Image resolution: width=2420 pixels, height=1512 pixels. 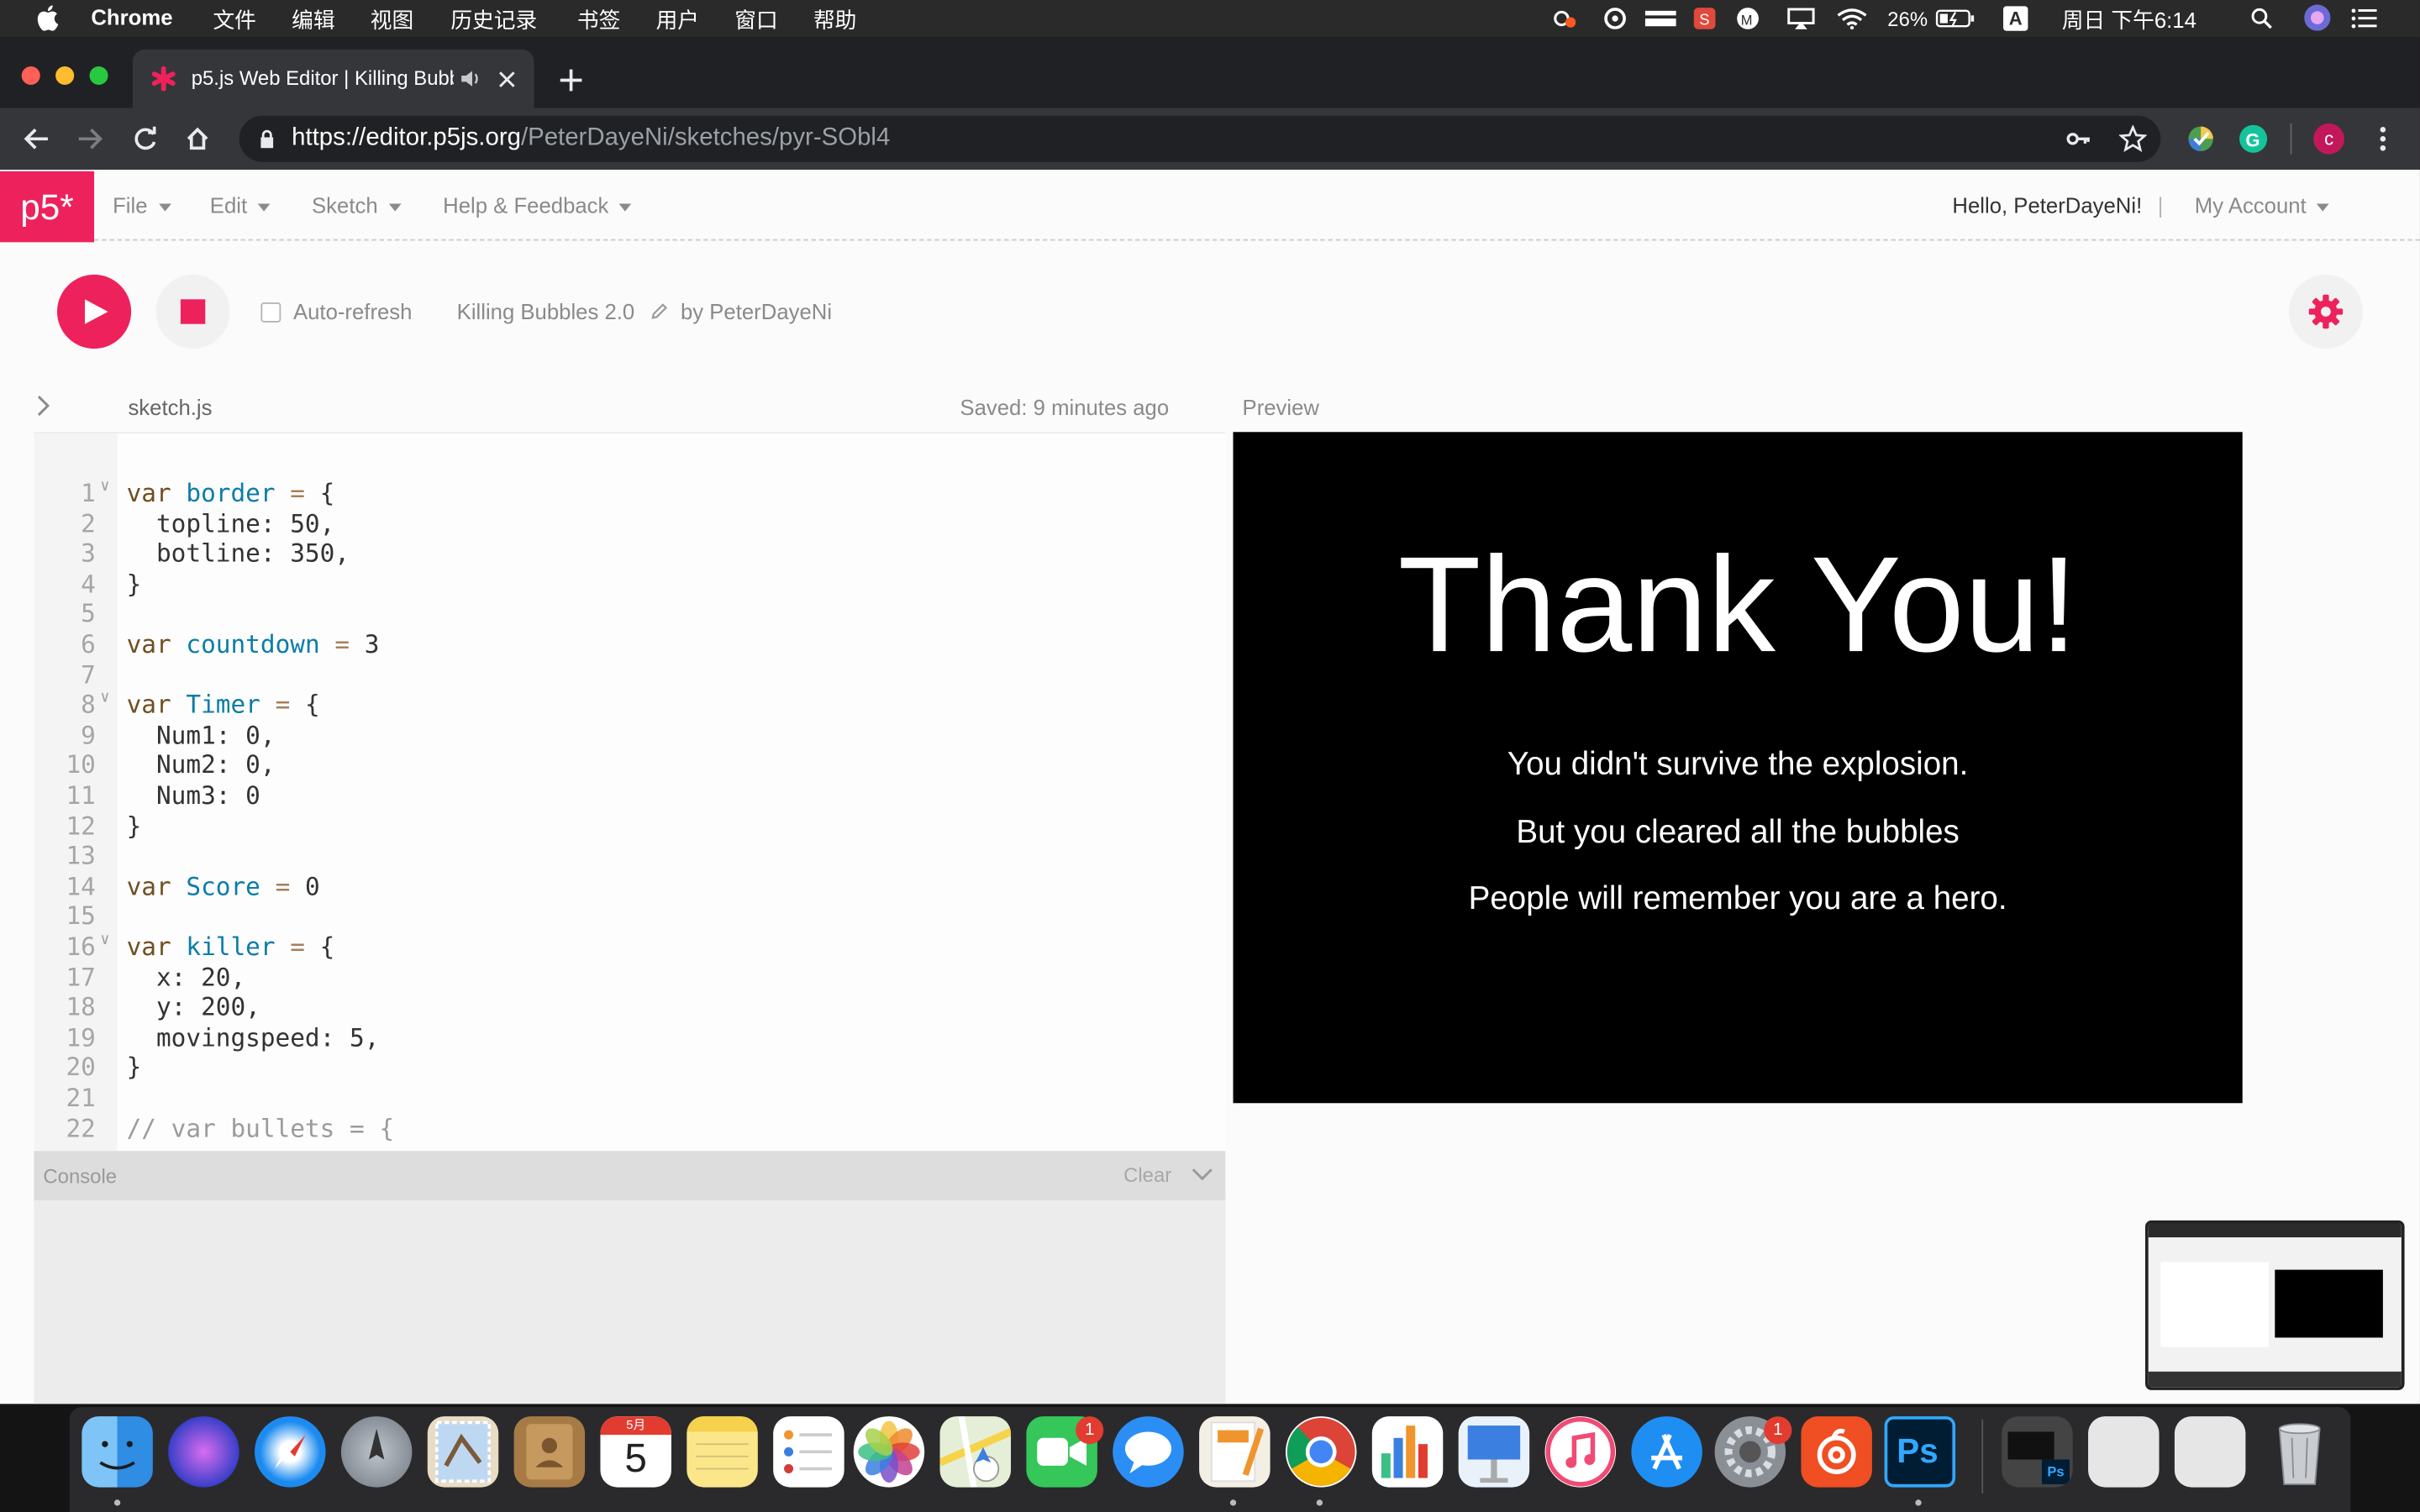 I want to click on safari-icon, so click(x=291, y=1452).